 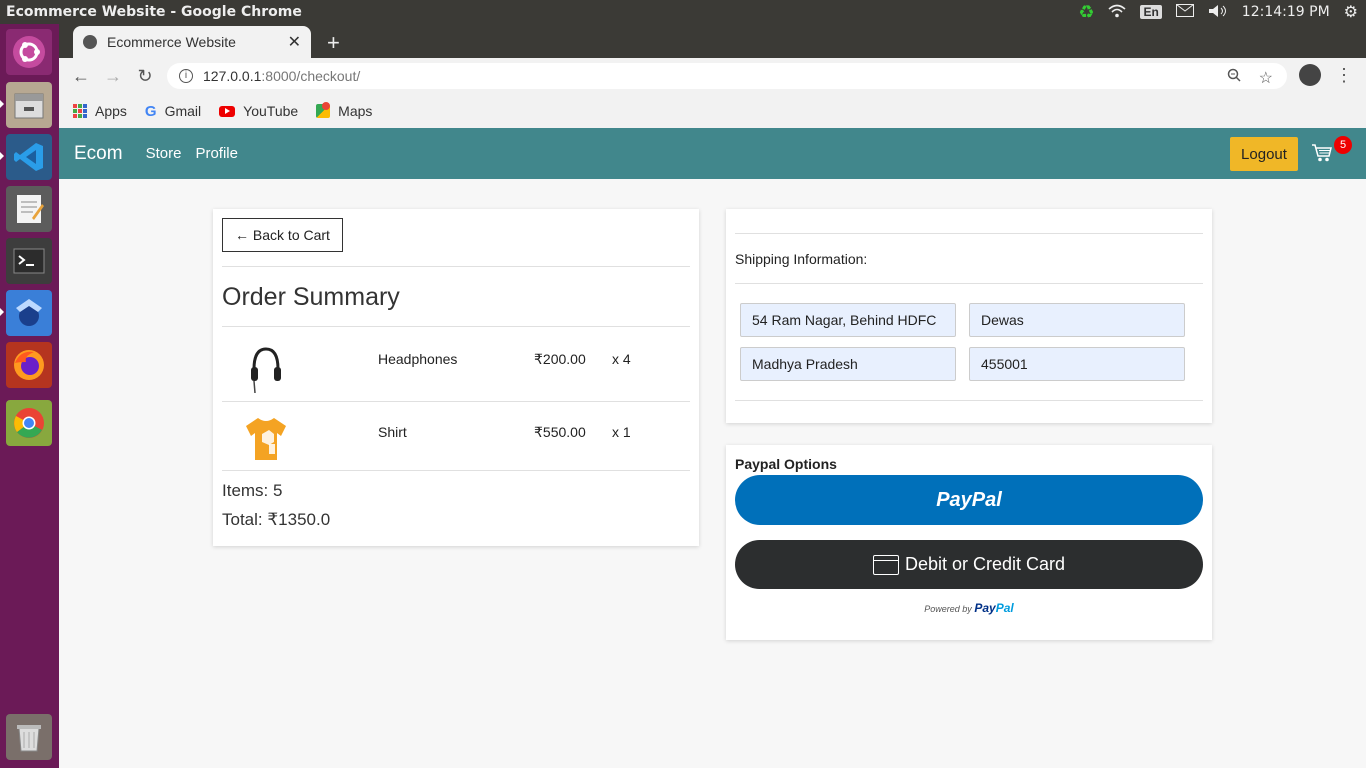 I want to click on site-navbar: Ecom Store Profile Logout 5, so click(x=712, y=153).